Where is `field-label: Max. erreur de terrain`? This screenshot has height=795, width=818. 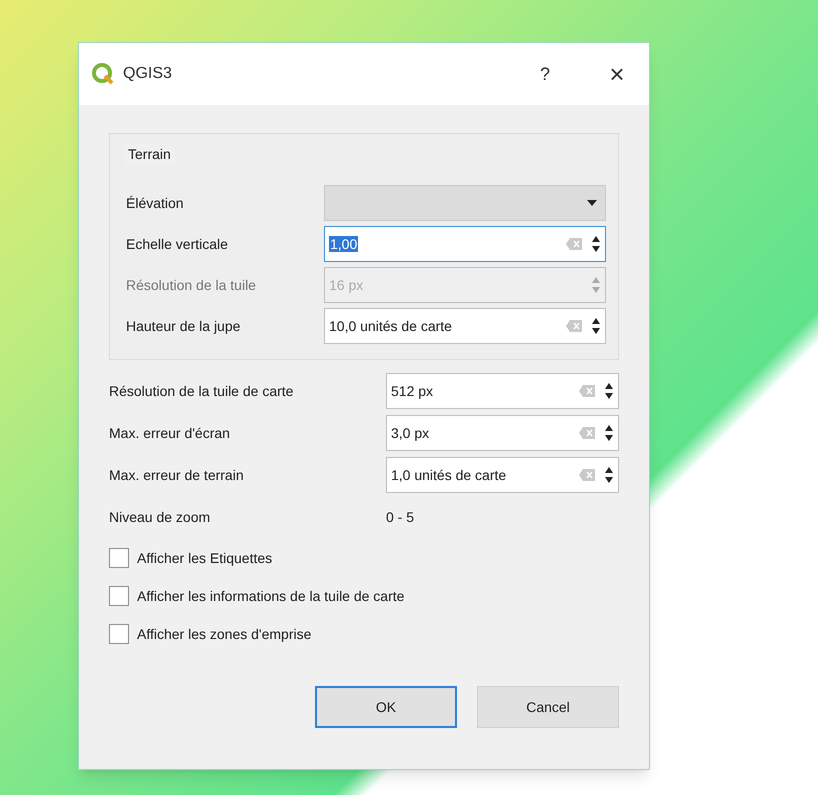 field-label: Max. erreur de terrain is located at coordinates (177, 475).